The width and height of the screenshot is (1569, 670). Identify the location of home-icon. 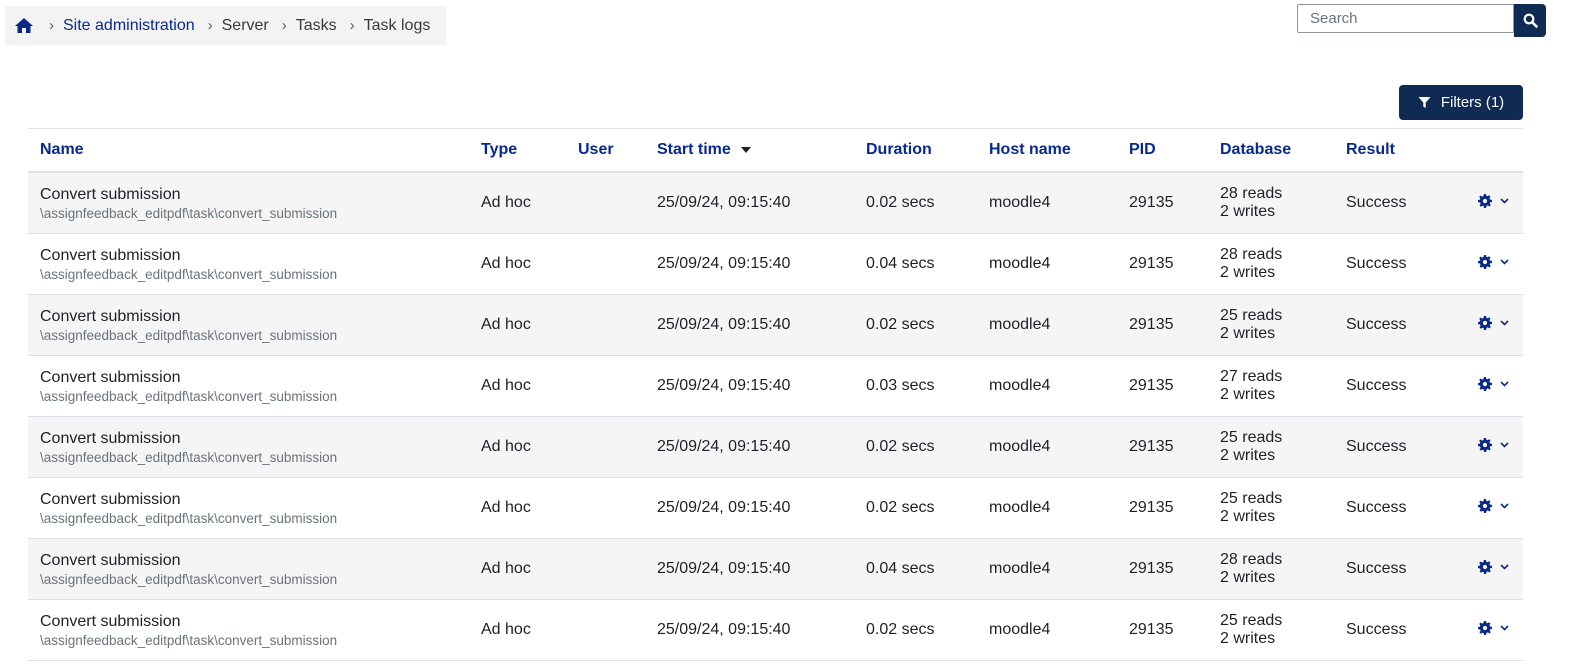
(25, 26).